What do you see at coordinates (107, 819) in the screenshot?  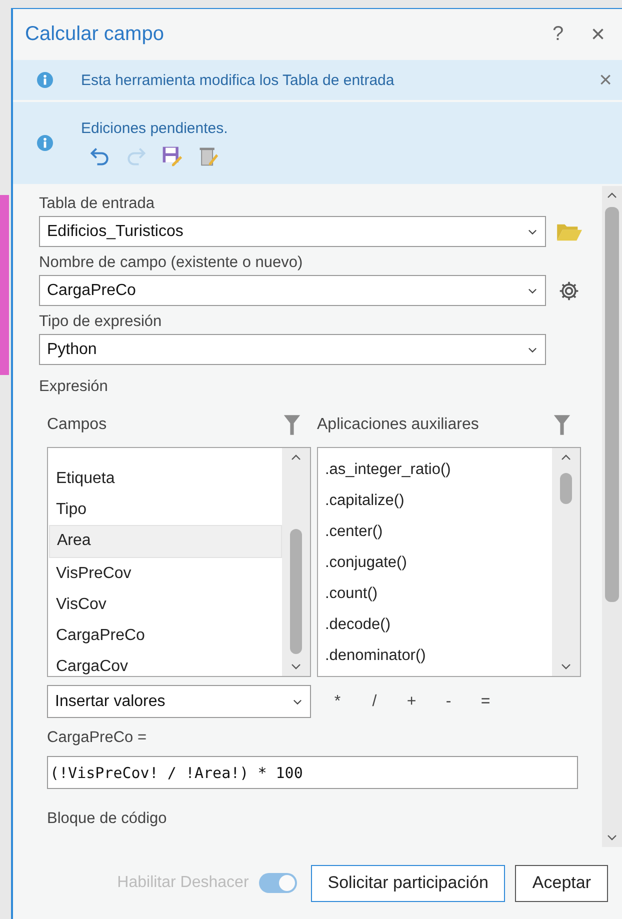 I see `code-block-label: Bloque de código` at bounding box center [107, 819].